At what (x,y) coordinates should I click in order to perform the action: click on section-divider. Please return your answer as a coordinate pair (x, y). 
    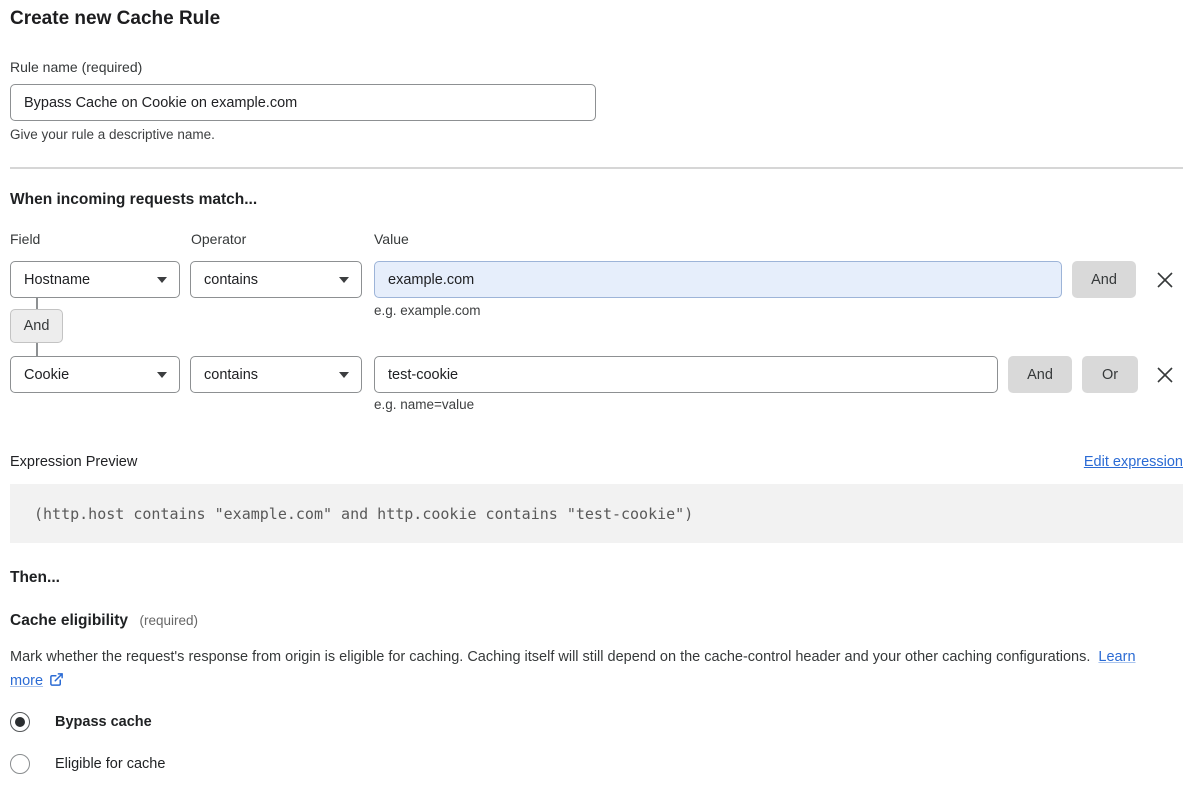
    Looking at the image, I should click on (596, 168).